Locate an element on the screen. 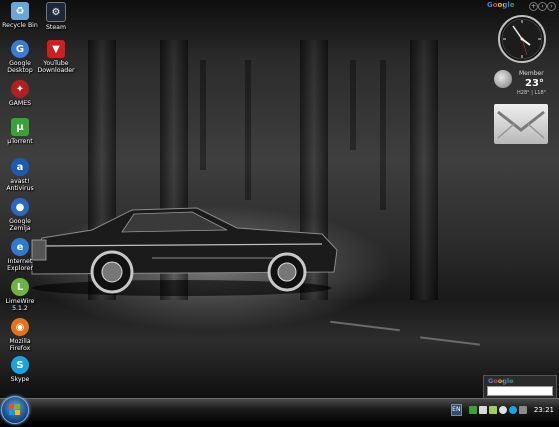 The width and height of the screenshot is (559, 427). desktop-icon-firefox: ◉ Mozilla Firefox is located at coordinates (20, 335).